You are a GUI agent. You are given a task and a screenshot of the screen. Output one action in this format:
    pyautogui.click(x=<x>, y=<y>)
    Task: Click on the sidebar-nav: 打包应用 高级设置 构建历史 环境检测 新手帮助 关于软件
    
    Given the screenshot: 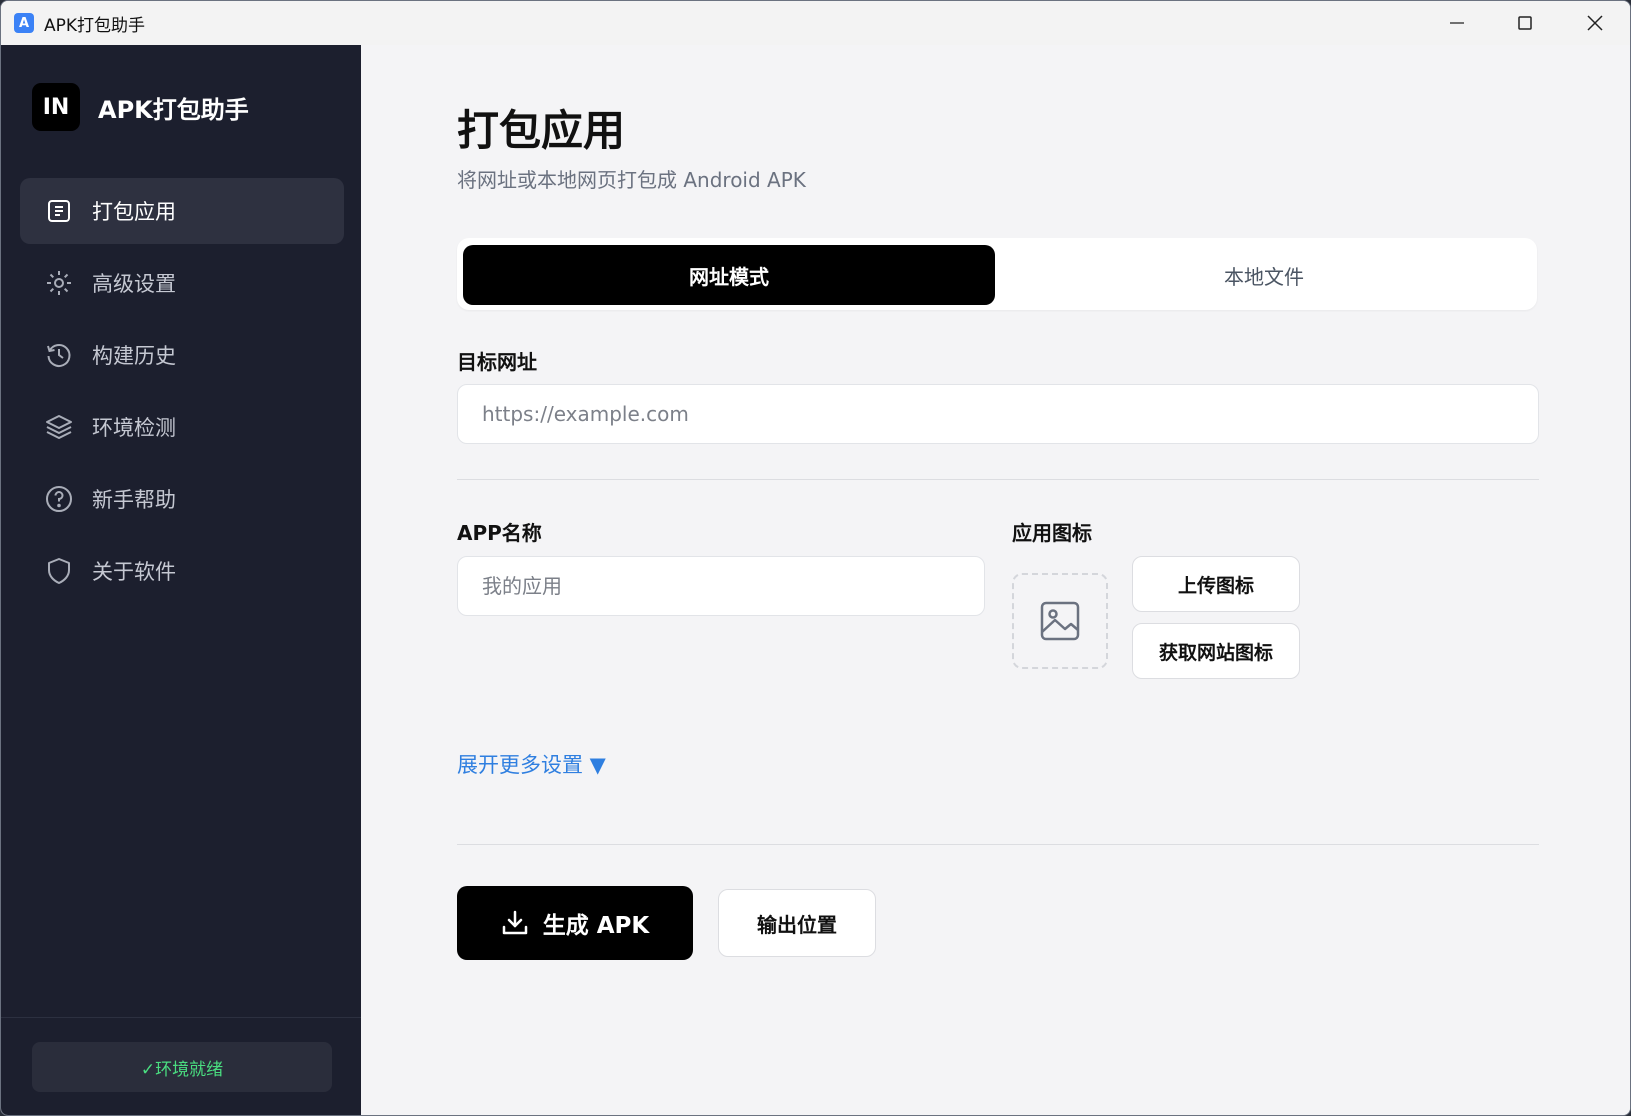 What is the action you would take?
    pyautogui.click(x=182, y=394)
    